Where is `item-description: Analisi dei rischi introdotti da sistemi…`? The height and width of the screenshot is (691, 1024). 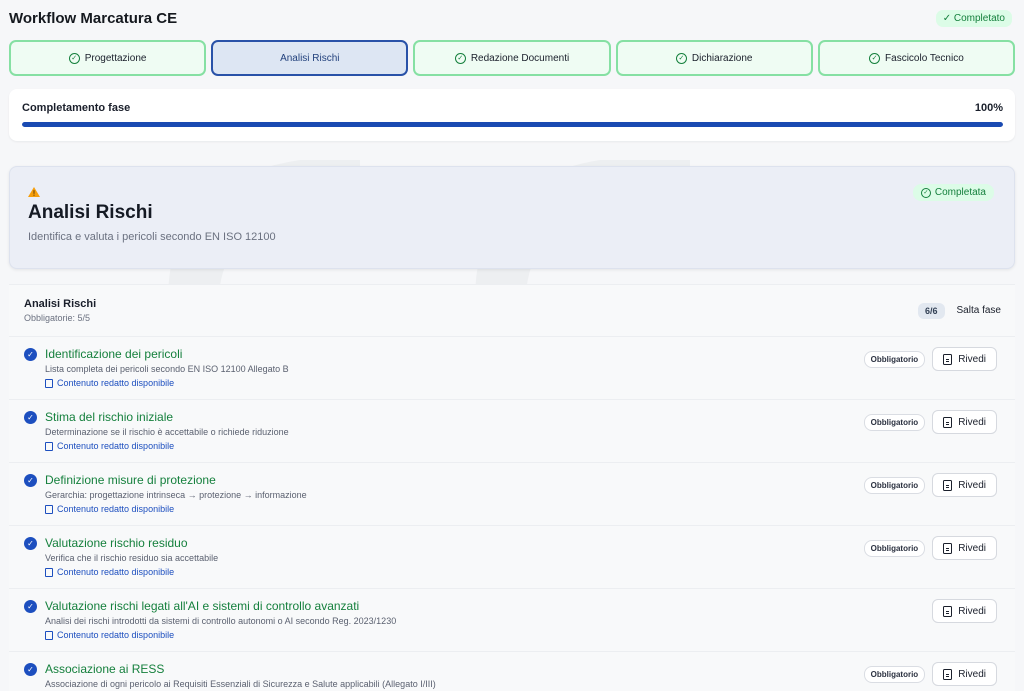
item-description: Analisi dei rischi introdotti da sistemi… is located at coordinates (221, 621).